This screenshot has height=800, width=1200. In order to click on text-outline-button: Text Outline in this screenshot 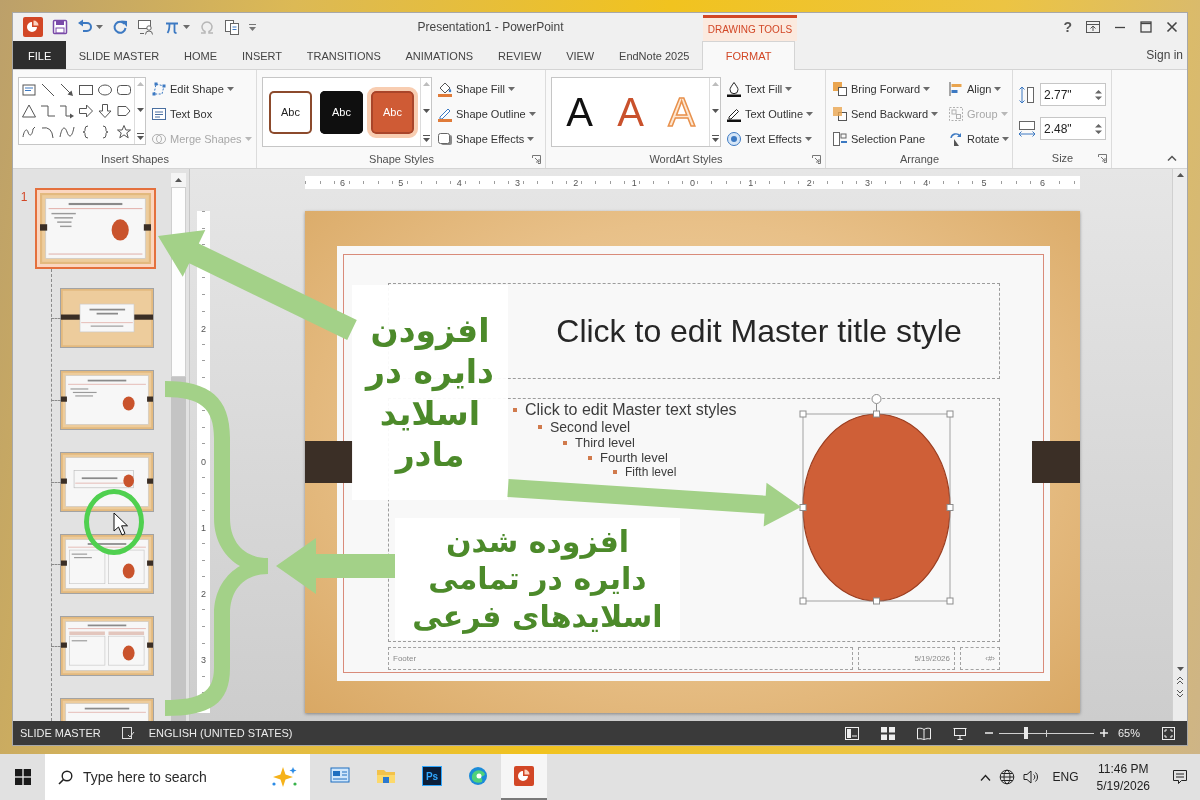, I will do `click(770, 114)`.